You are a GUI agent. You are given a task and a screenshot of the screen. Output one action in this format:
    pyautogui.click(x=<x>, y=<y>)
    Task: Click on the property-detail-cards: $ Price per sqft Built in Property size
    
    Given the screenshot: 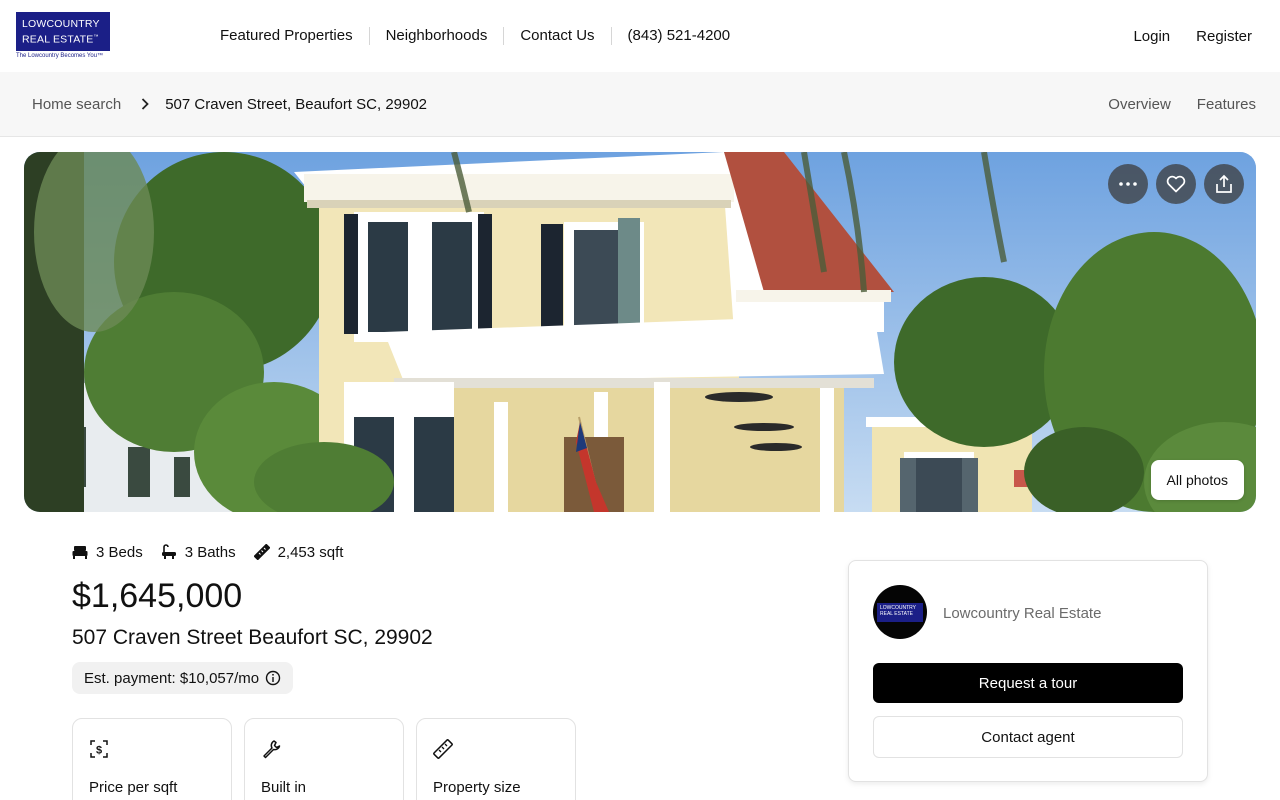 What is the action you would take?
    pyautogui.click(x=324, y=759)
    